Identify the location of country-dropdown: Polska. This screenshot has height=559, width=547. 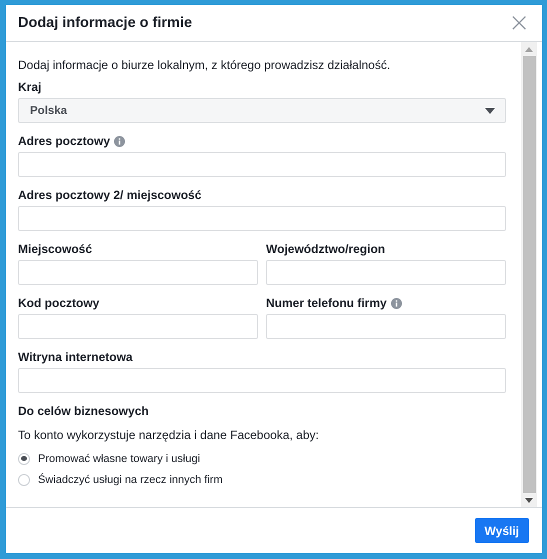
(262, 110).